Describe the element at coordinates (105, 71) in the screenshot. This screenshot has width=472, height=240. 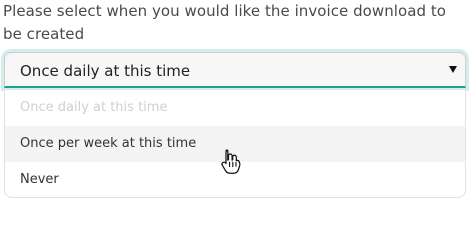
I see `selected-option-label: Once daily at this time` at that location.